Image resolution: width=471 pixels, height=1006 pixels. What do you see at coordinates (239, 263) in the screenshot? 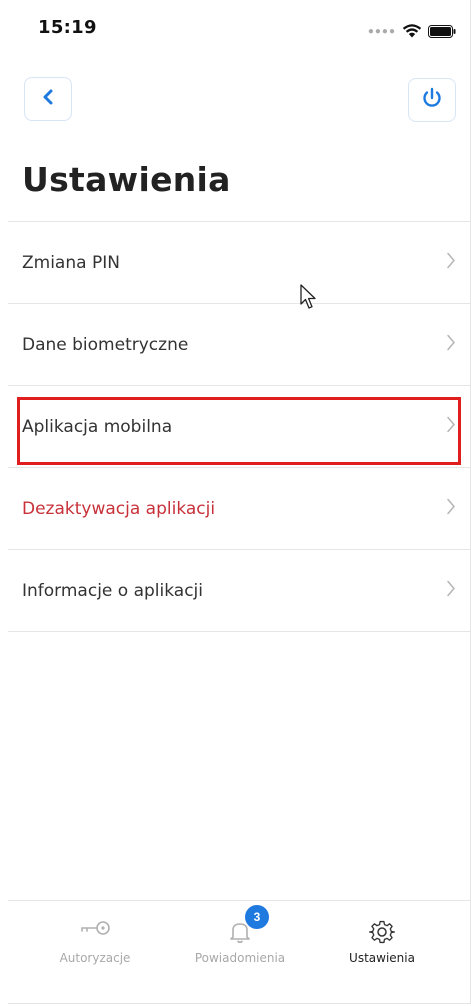
I see `menu-item-change-pin: Zmiana PIN` at bounding box center [239, 263].